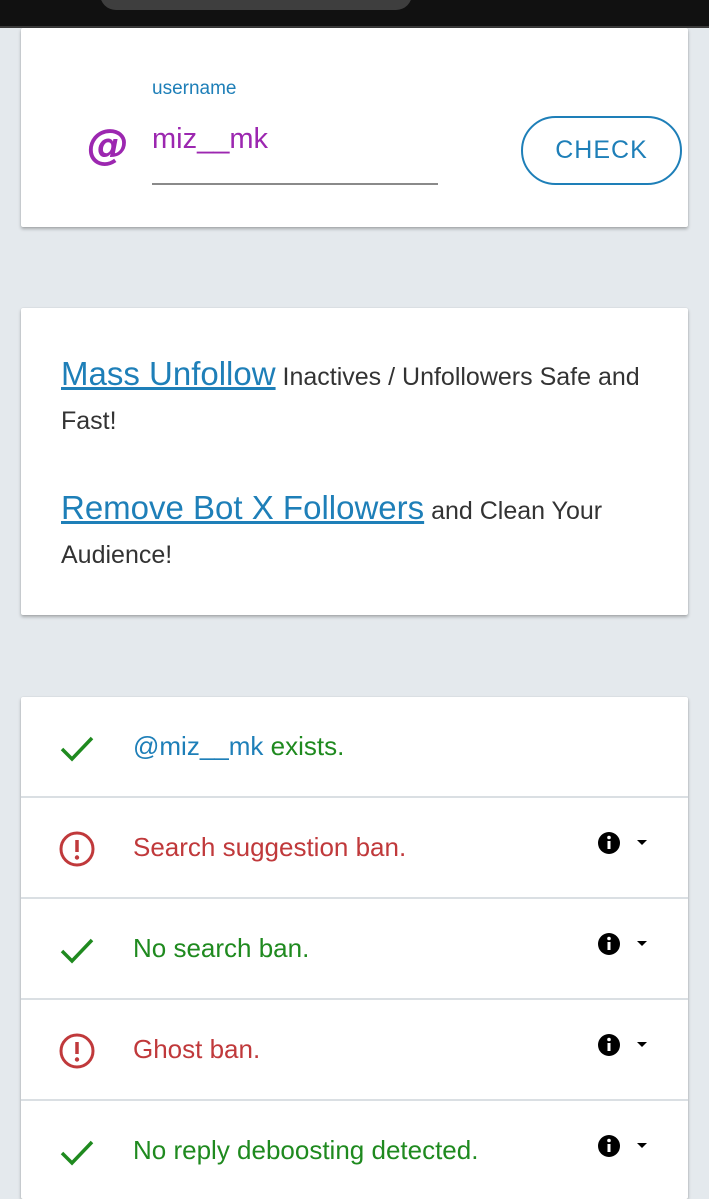 Image resolution: width=709 pixels, height=1199 pixels. Describe the element at coordinates (295, 154) in the screenshot. I see `username-input` at that location.